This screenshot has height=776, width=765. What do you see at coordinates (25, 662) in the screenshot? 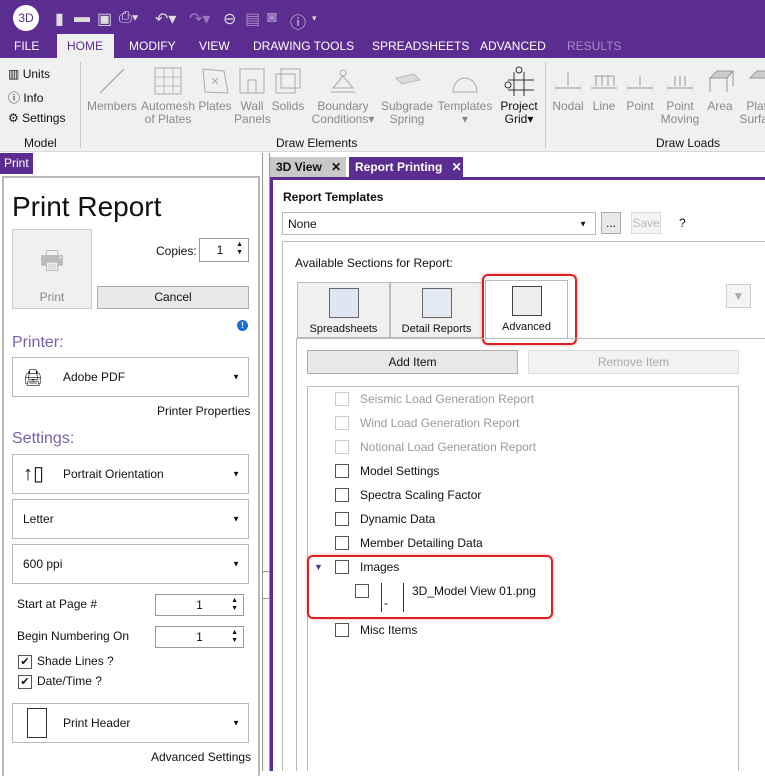
I see `shade-lines-checkbox: ✔` at bounding box center [25, 662].